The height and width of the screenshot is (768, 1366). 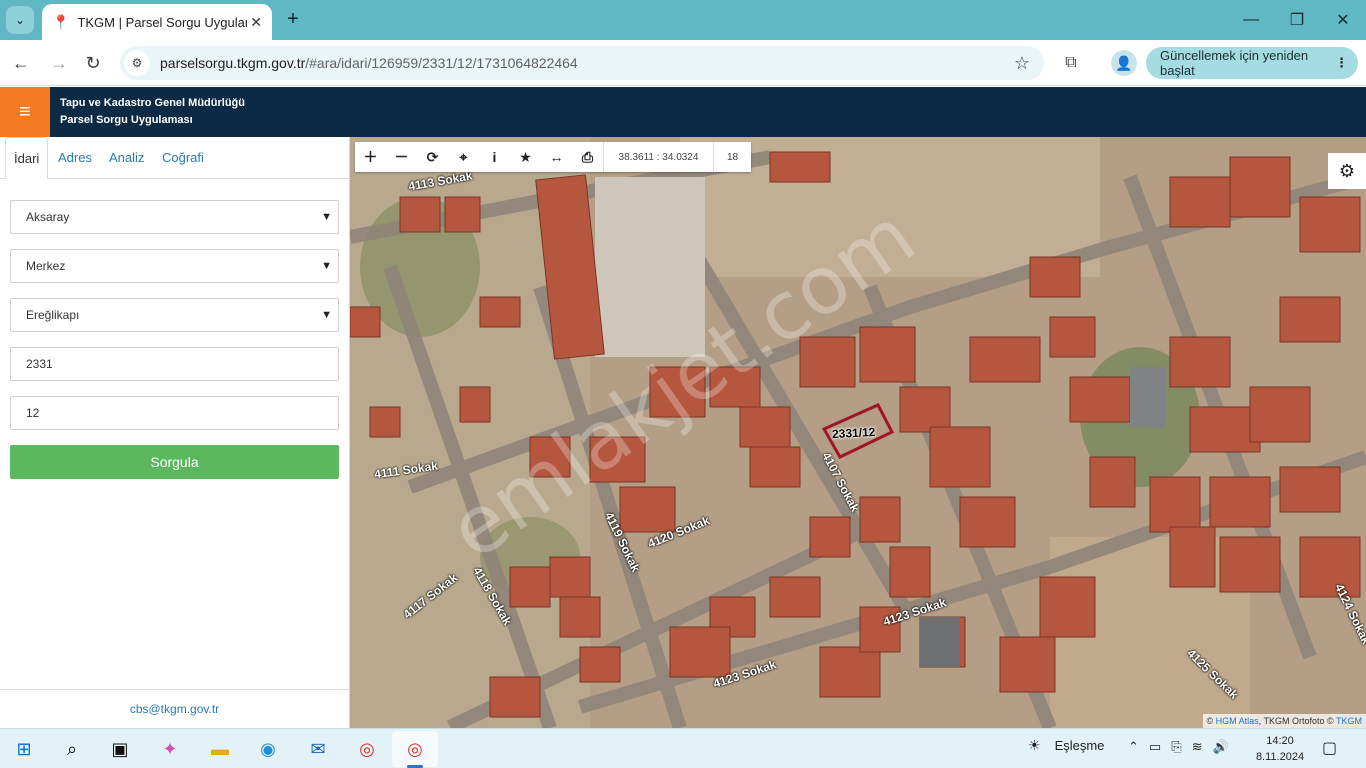 I want to click on attribution-prefix: ©, so click(x=1210, y=721).